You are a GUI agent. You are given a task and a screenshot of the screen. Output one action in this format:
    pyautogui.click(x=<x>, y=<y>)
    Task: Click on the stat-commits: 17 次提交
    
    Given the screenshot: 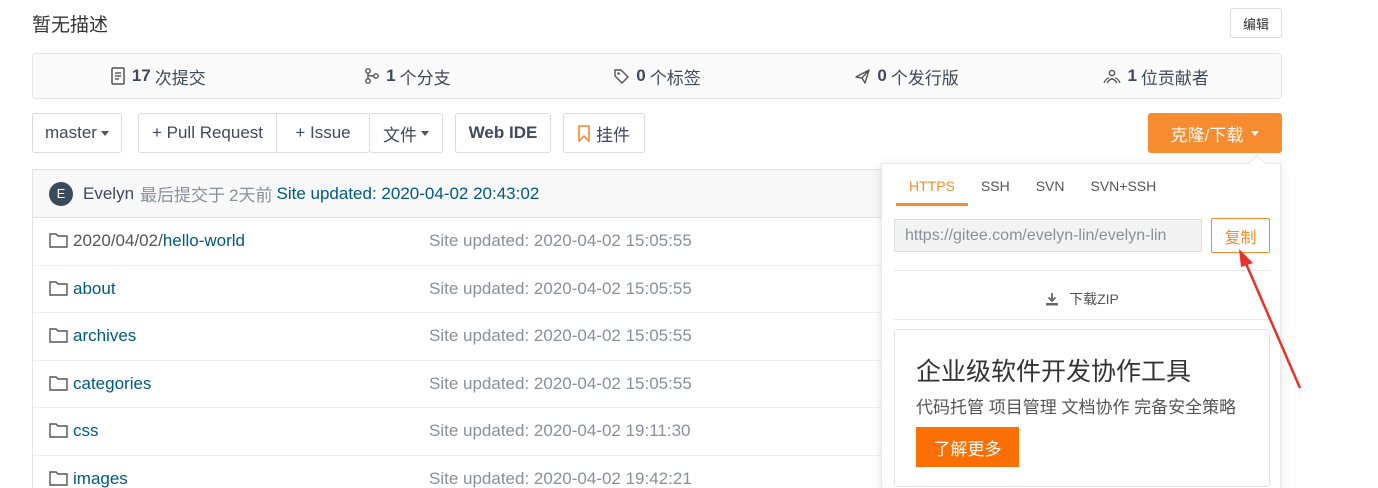 What is the action you would take?
    pyautogui.click(x=158, y=76)
    